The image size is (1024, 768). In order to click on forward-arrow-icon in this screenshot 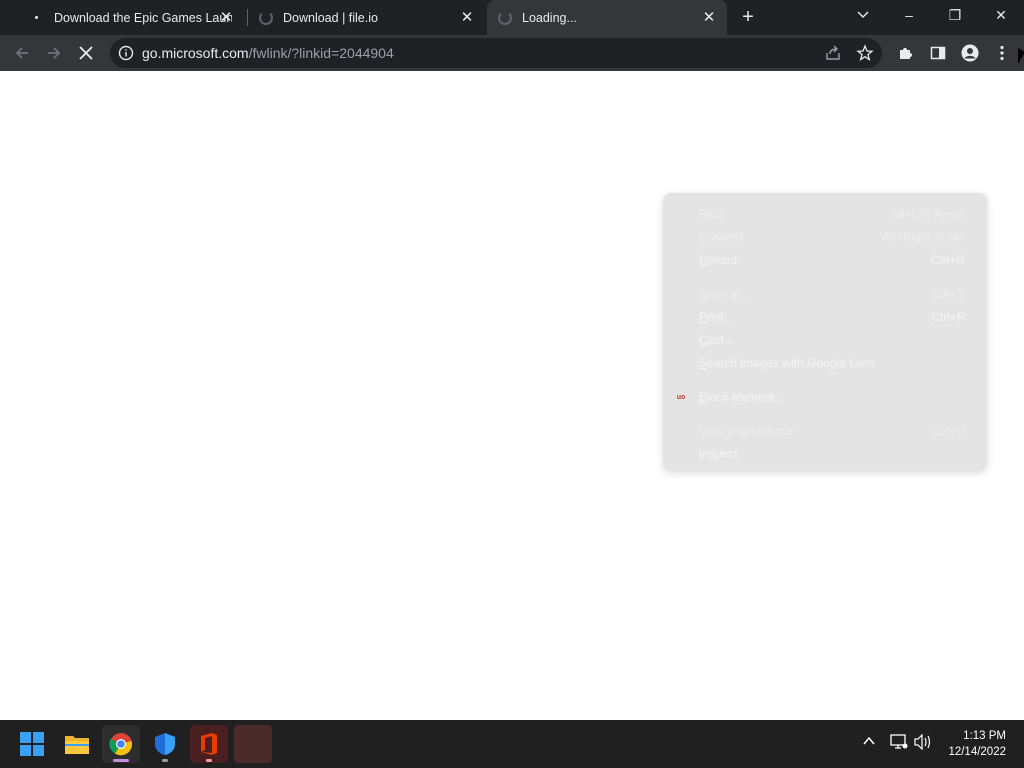, I will do `click(54, 53)`.